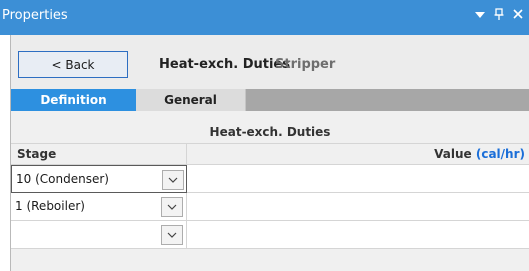  What do you see at coordinates (99, 235) in the screenshot?
I see `stage-combo` at bounding box center [99, 235].